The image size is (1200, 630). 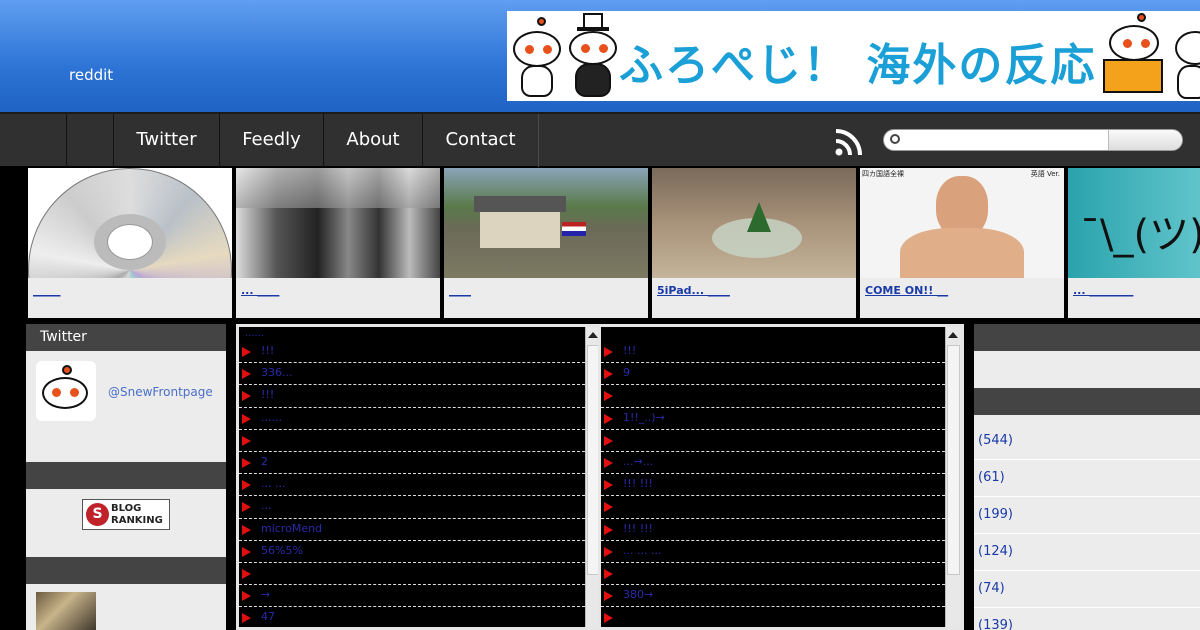 I want to click on thumbnail-card: ¯\_(ツ) ... ________, so click(x=1134, y=243).